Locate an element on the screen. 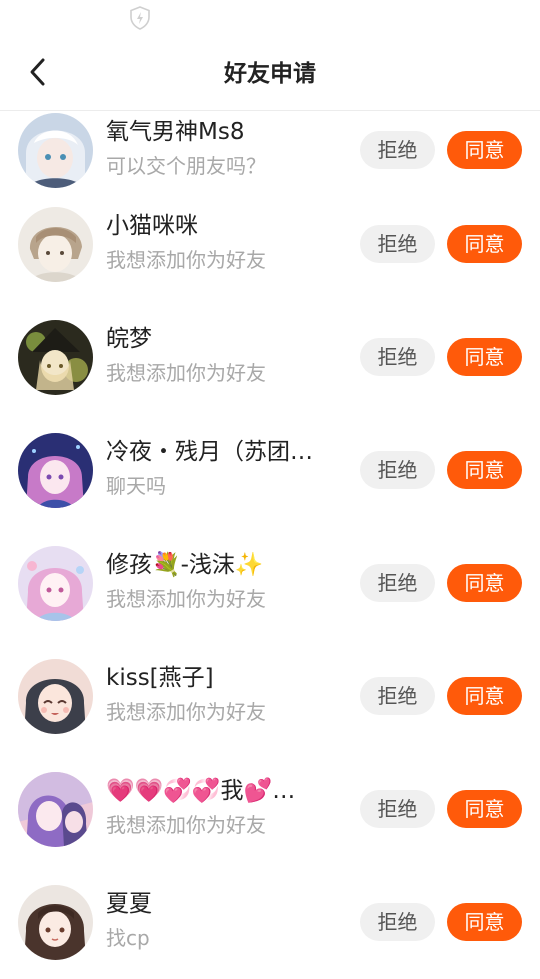 Image resolution: width=540 pixels, height=979 pixels. nav-bar: 好友申请 is located at coordinates (270, 74).